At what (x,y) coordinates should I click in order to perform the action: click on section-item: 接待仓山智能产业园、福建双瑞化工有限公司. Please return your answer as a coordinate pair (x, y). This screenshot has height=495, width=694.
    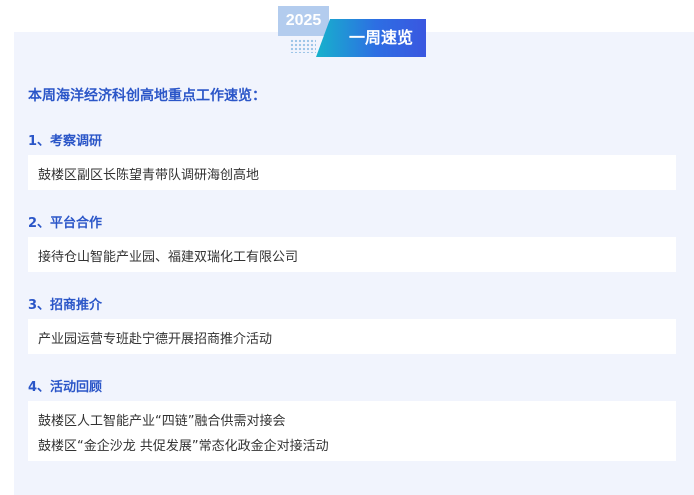
    Looking at the image, I should click on (168, 257).